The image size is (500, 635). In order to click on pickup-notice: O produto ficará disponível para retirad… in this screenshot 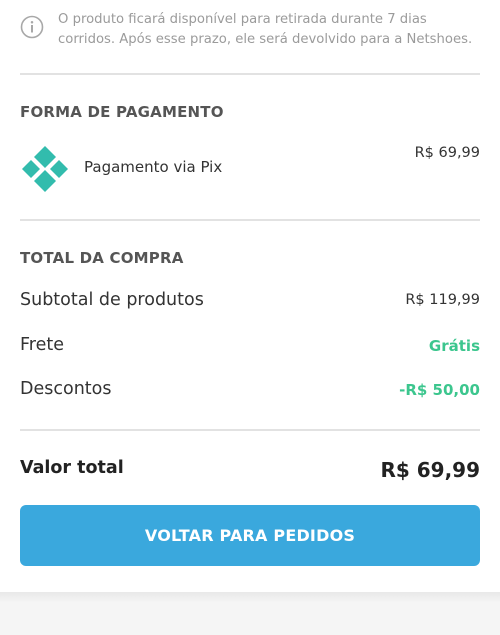, I will do `click(250, 30)`.